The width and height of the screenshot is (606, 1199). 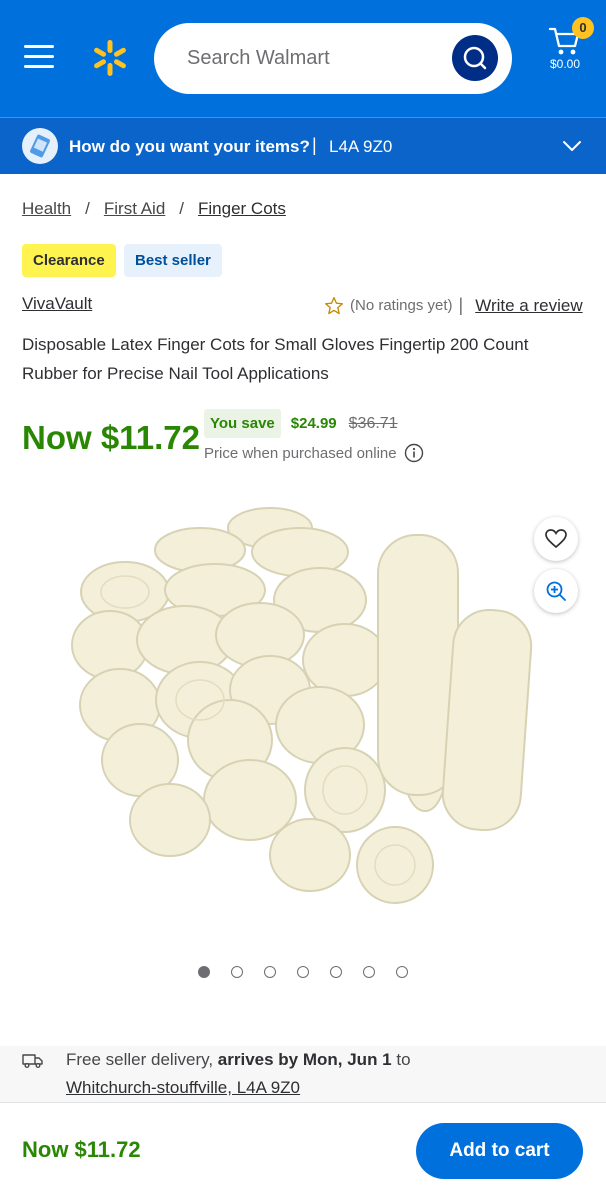 I want to click on search-button, so click(x=475, y=58).